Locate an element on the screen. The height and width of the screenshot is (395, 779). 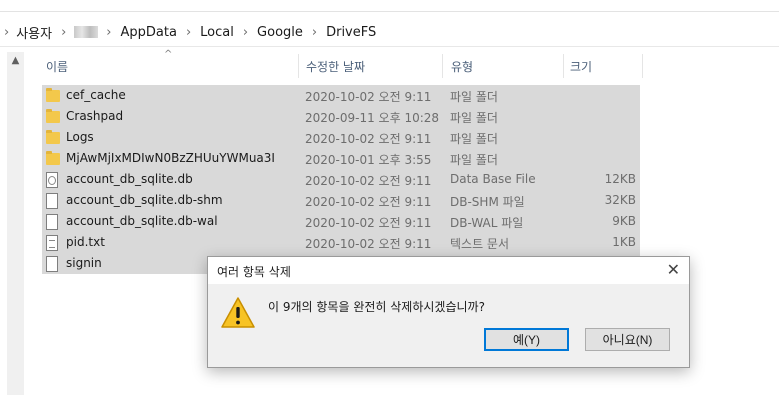
file-name: Logs is located at coordinates (80, 137).